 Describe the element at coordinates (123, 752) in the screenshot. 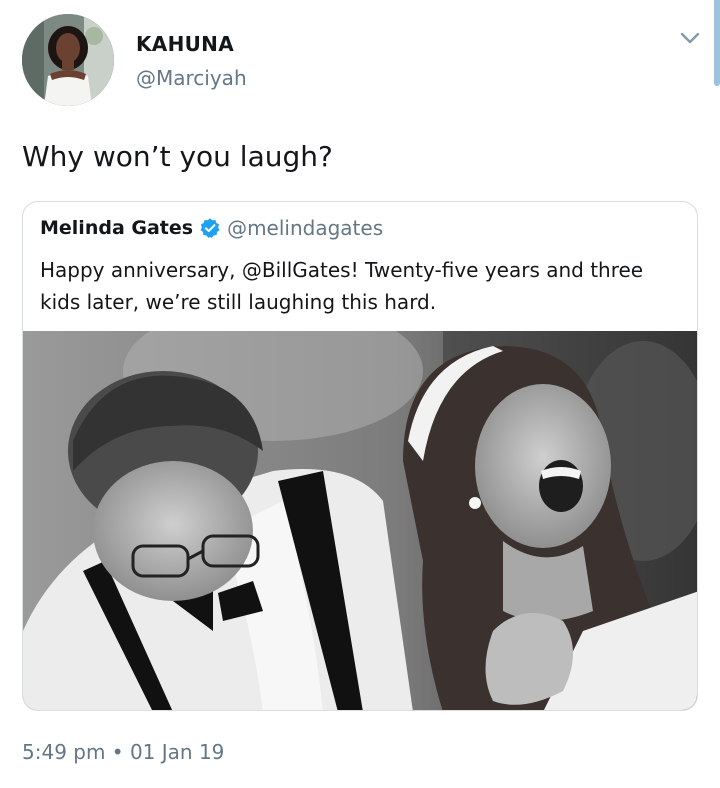

I see `tweet-timestamp: 5:49 pm • 01 Jan 19` at that location.